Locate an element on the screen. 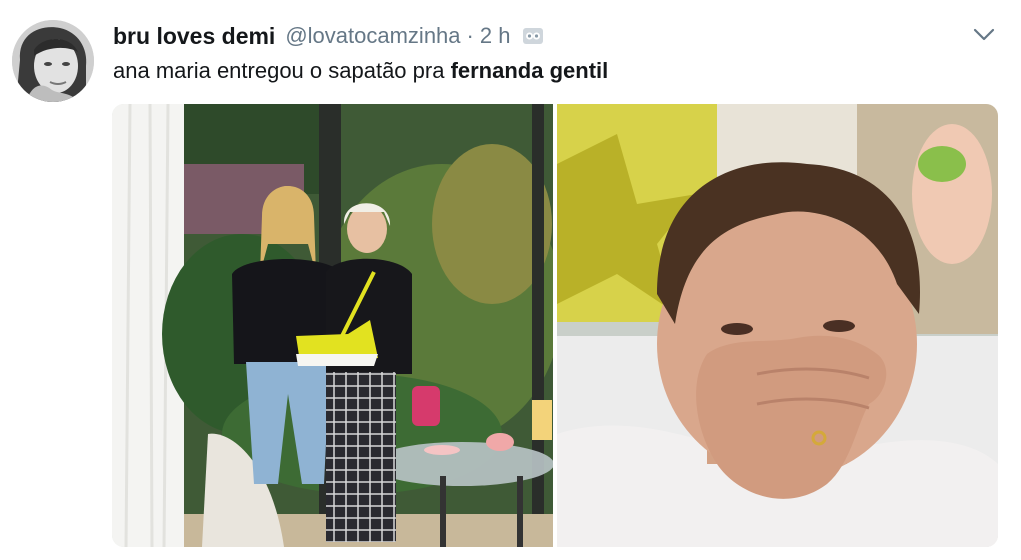 This screenshot has width=1021, height=560. tweet-text-mention: fernanda gentil is located at coordinates (530, 70).